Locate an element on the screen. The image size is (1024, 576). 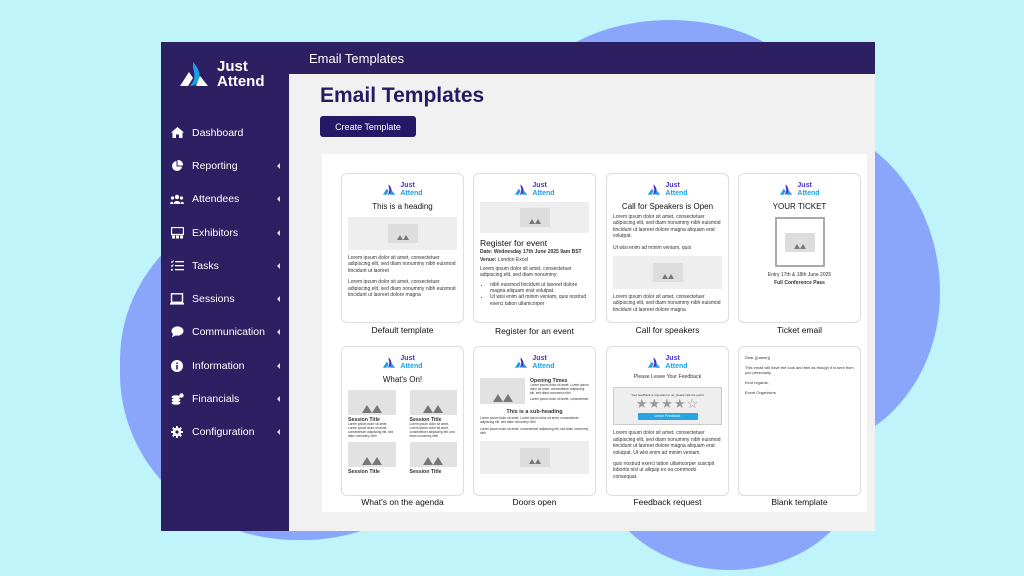
star-rating: ★★★★☆ is located at coordinates (667, 404).